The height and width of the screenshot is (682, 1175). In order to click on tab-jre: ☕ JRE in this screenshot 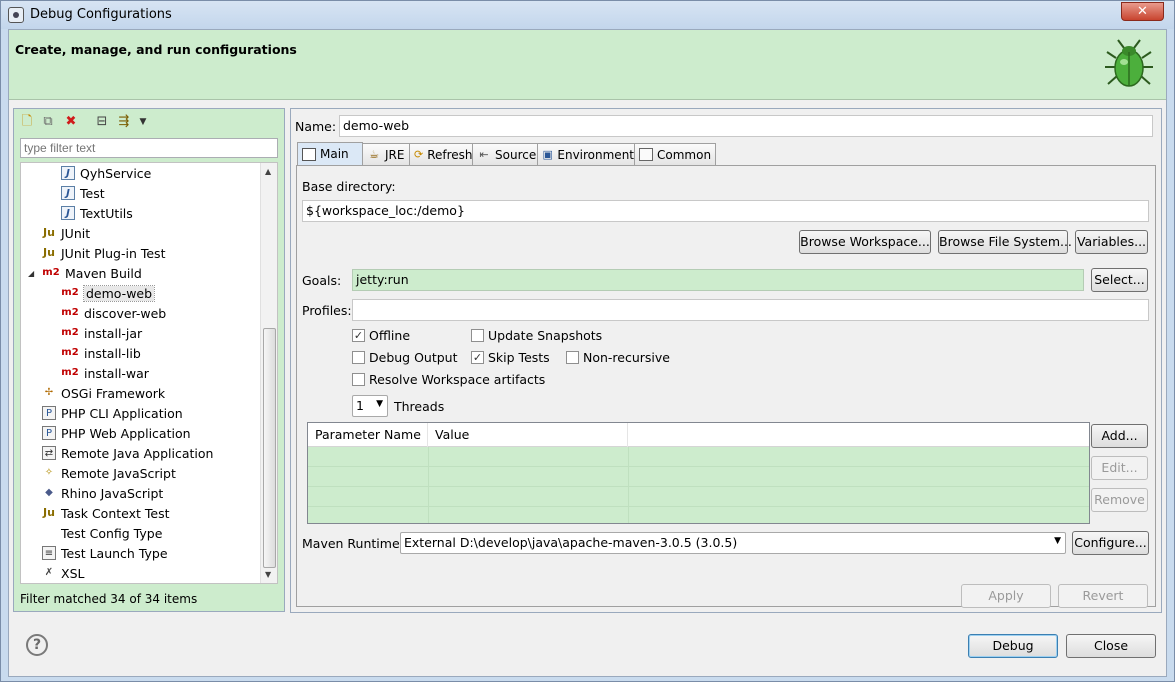, I will do `click(386, 154)`.